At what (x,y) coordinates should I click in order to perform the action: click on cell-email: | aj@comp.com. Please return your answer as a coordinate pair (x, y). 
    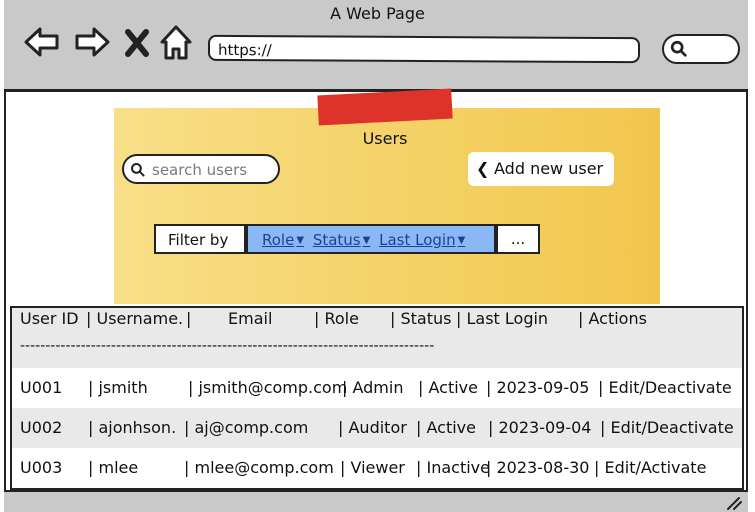
    Looking at the image, I should click on (246, 427).